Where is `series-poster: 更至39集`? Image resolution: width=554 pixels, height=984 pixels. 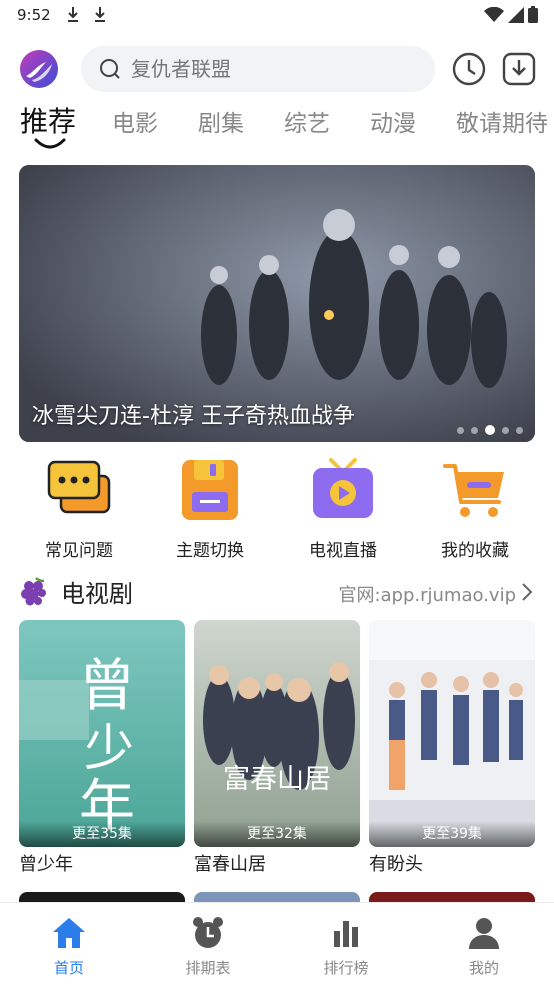
series-poster: 更至39集 is located at coordinates (452, 733).